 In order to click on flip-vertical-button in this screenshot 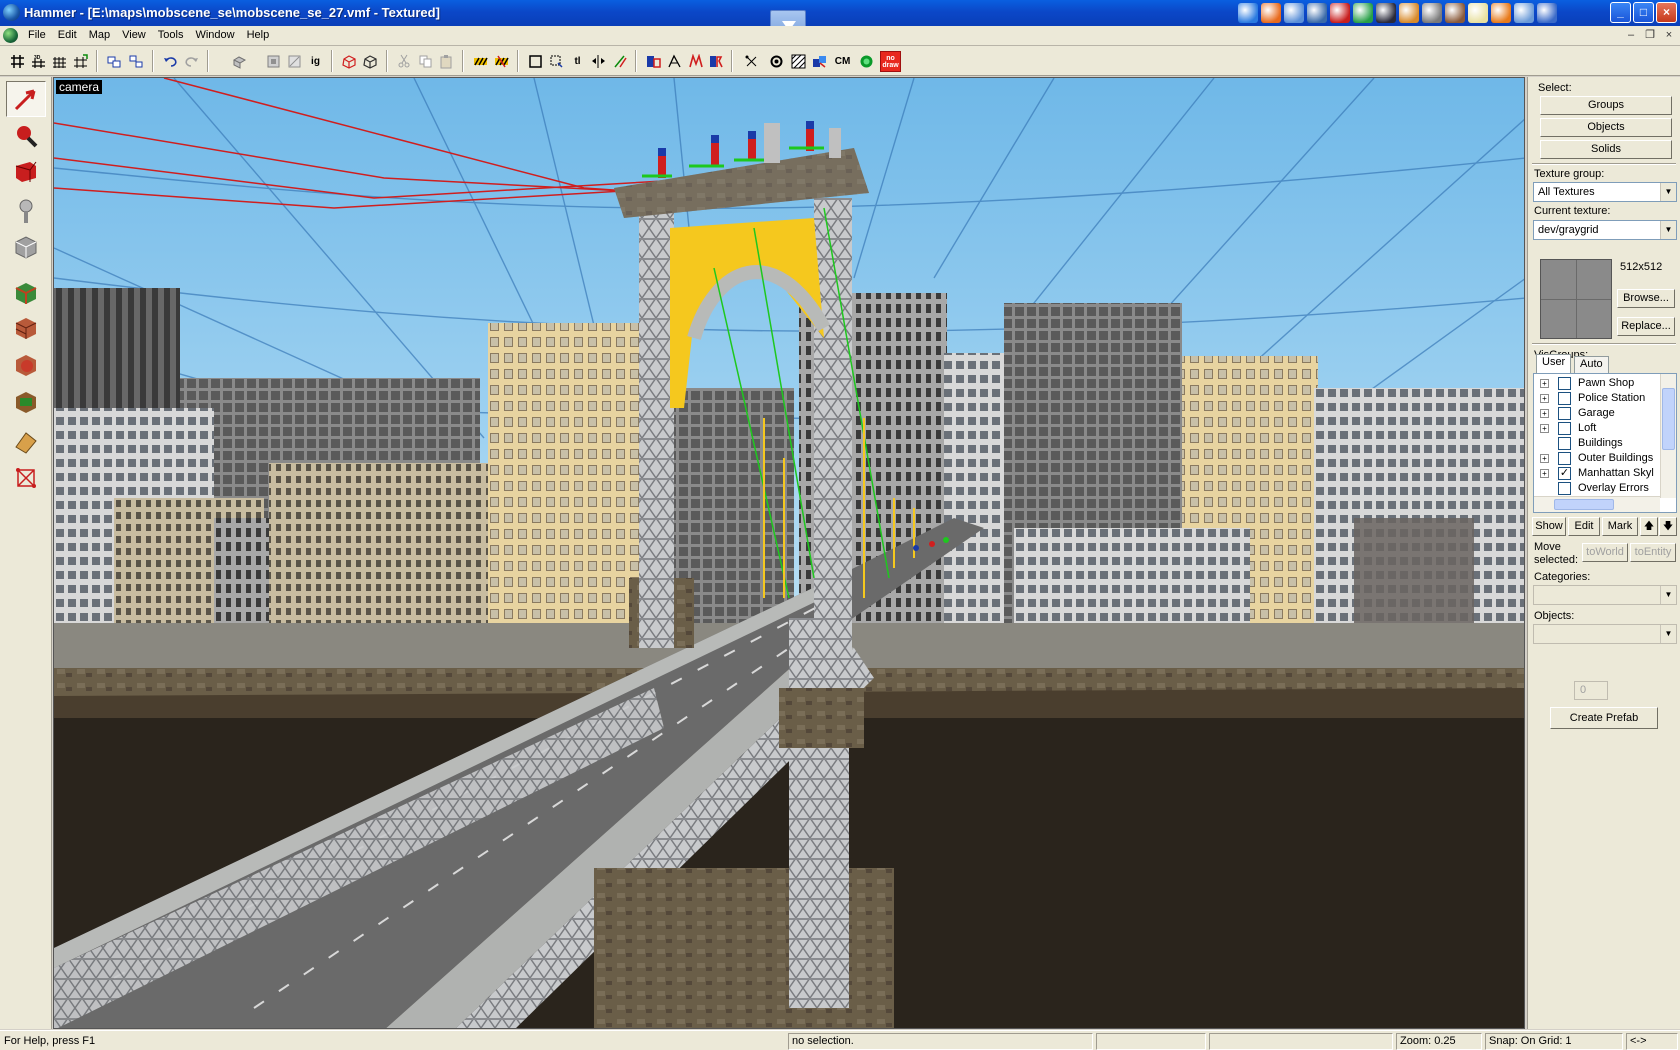, I will do `click(619, 61)`.